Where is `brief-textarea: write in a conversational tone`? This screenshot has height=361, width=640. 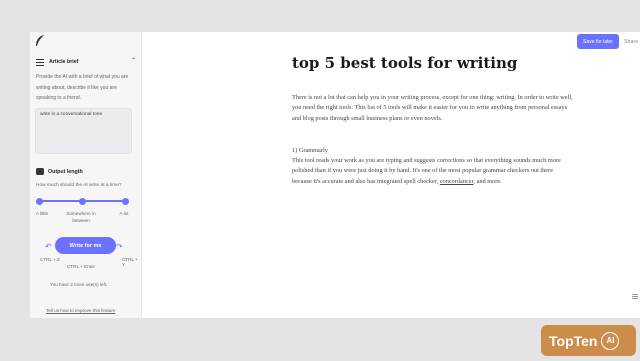 brief-textarea: write in a conversational tone is located at coordinates (83, 131).